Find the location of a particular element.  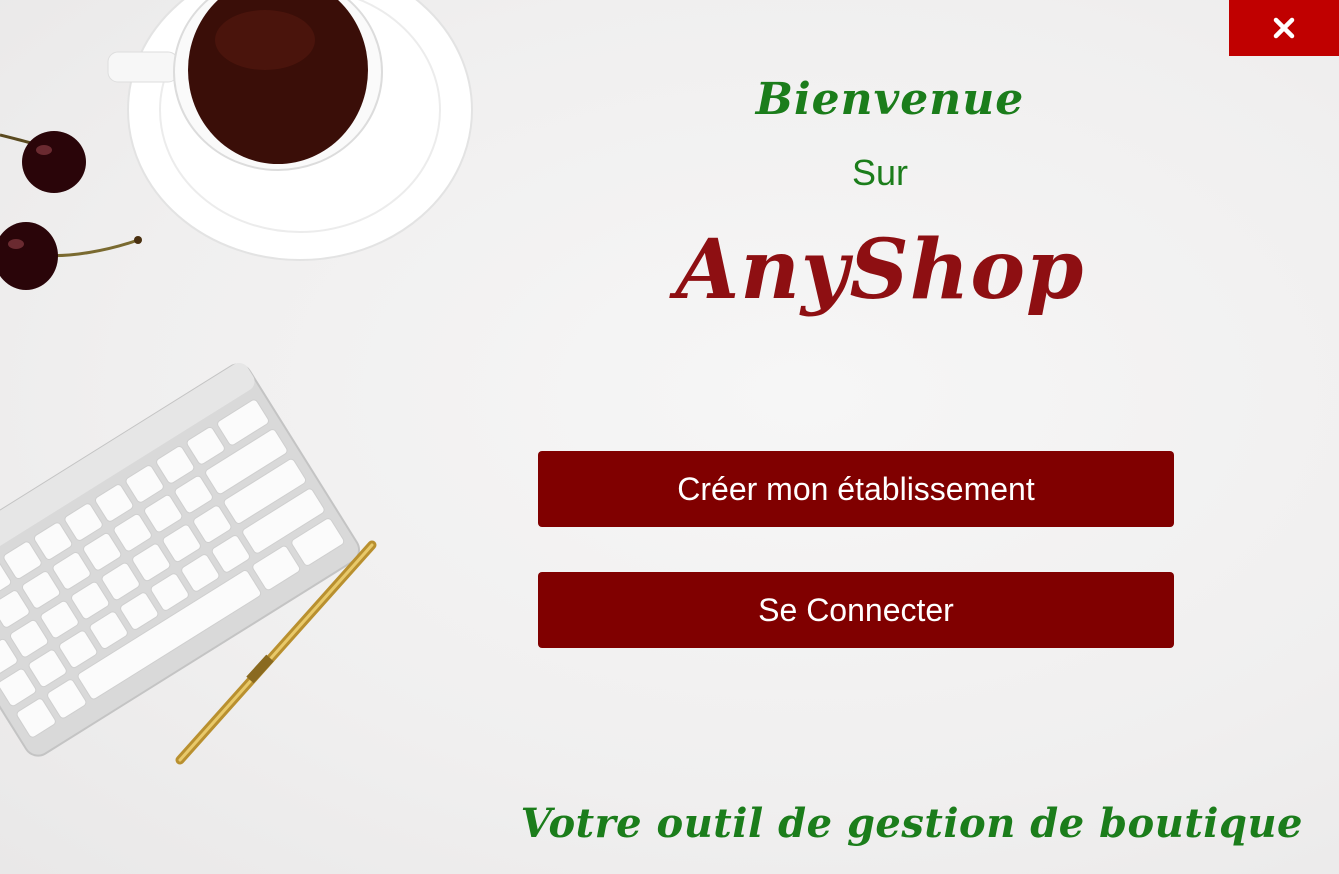

brand-name: AnyShop is located at coordinates (880, 270).